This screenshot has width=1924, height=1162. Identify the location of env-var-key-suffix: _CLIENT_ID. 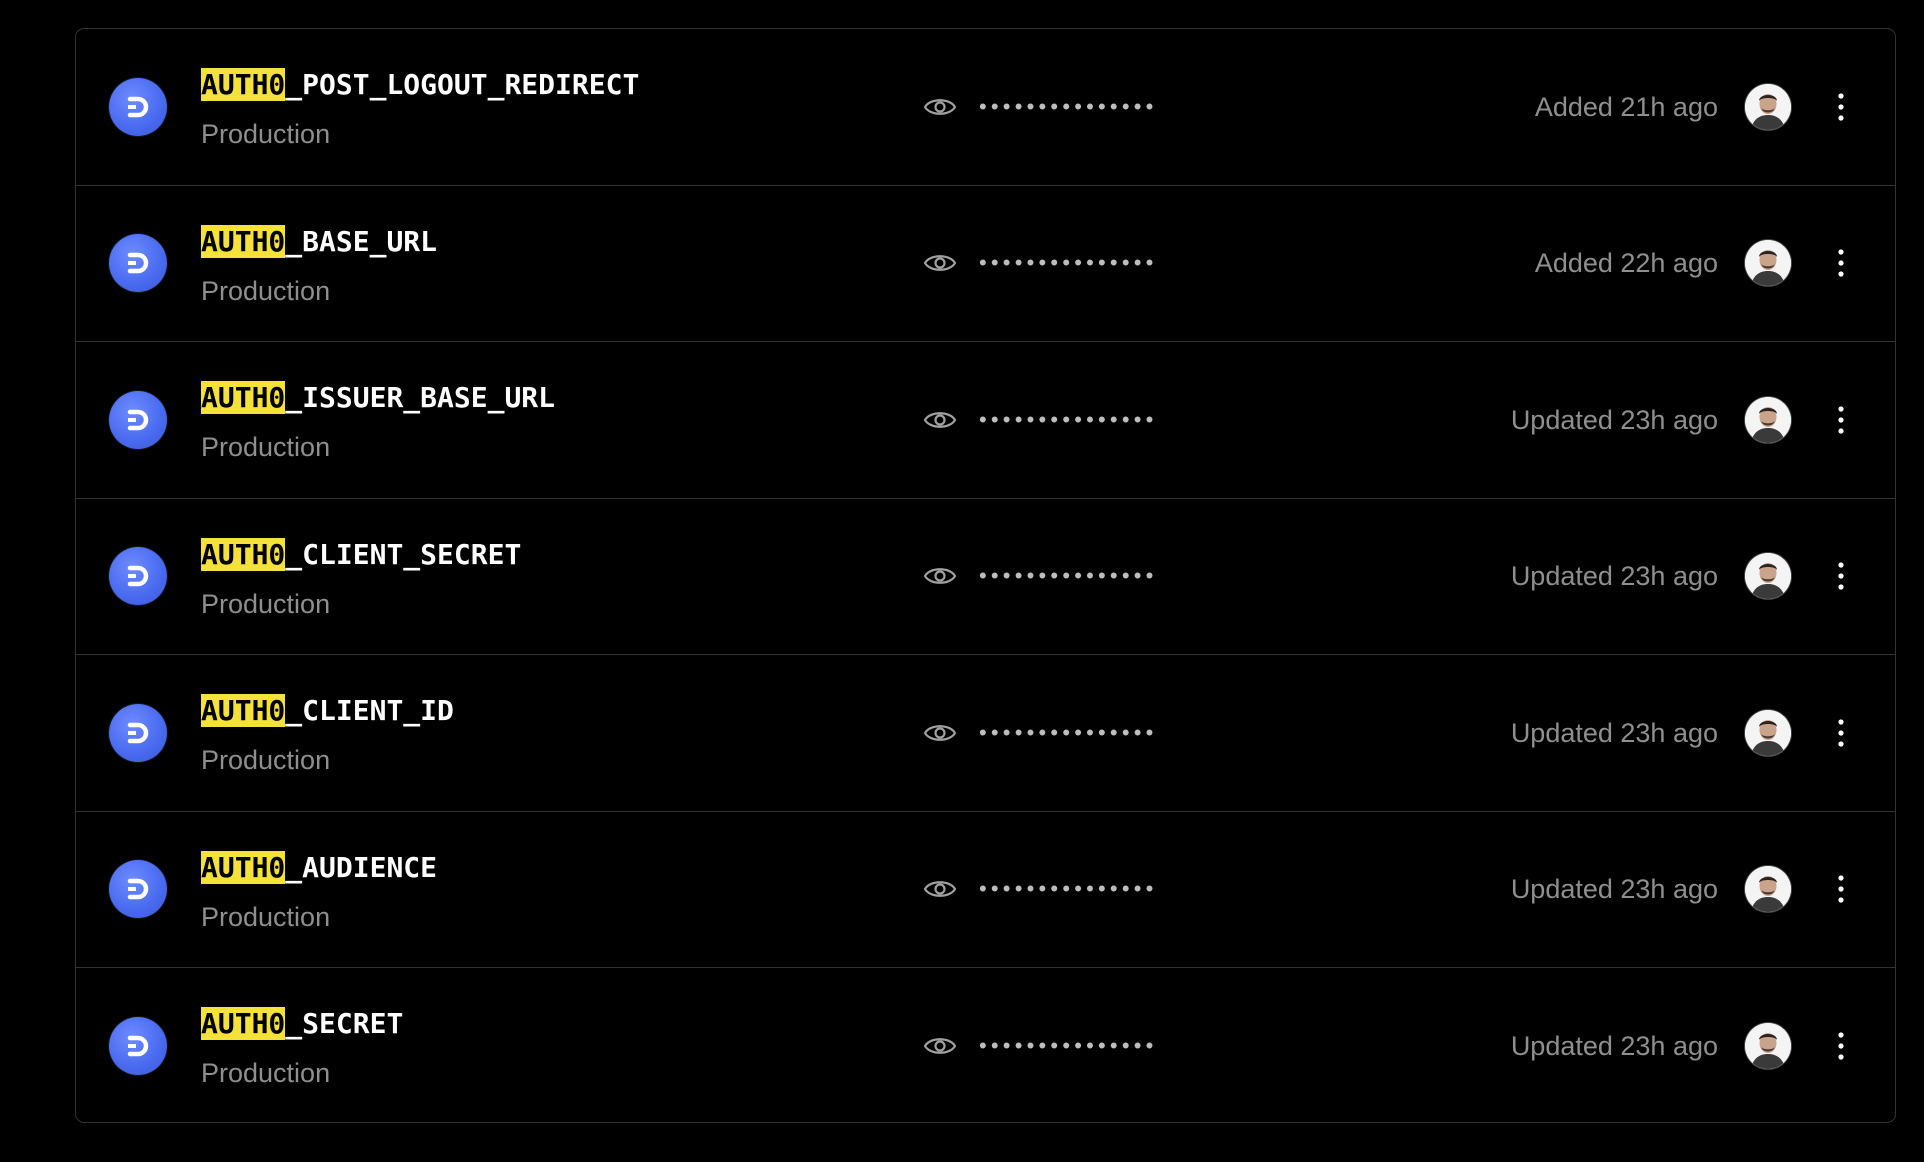
(369, 710).